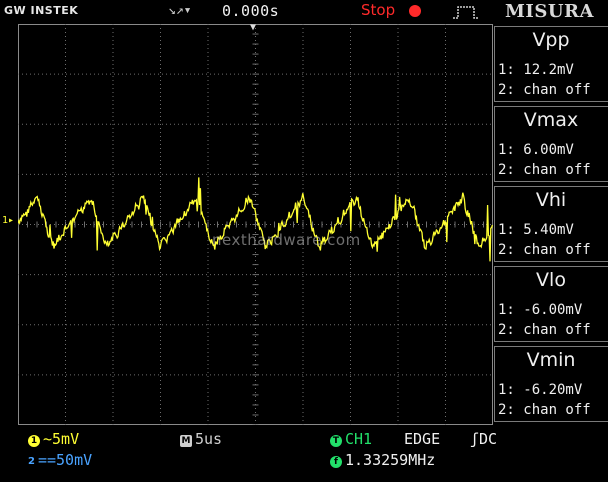 Image resolution: width=608 pixels, height=482 pixels. I want to click on measurement-ch1-value: 1: 12.2mV, so click(536, 70).